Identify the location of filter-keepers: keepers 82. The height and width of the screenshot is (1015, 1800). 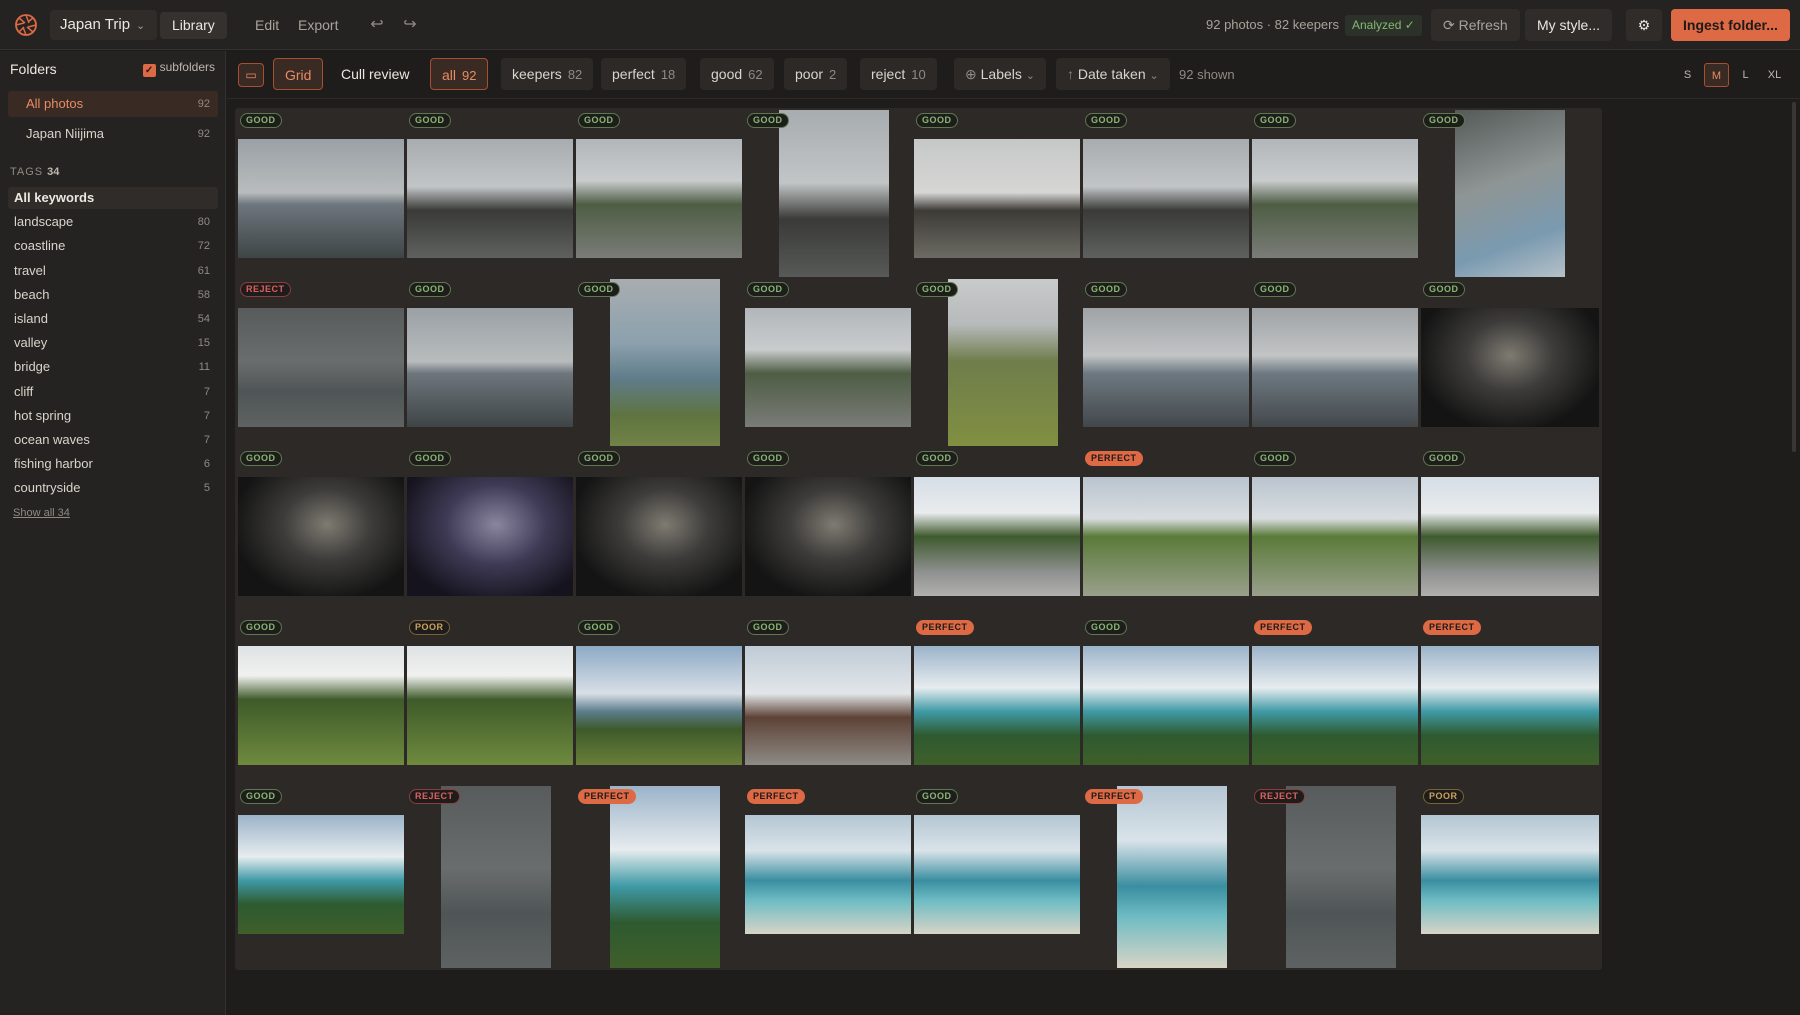
(547, 74).